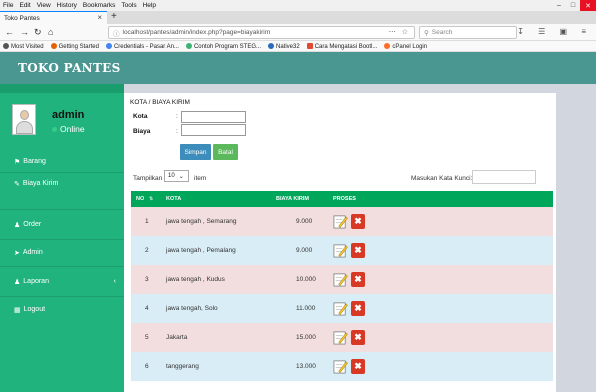 This screenshot has width=596, height=392. I want to click on sidebar-item-biaya-kirim: ✎ Biaya Kirim, so click(62, 183).